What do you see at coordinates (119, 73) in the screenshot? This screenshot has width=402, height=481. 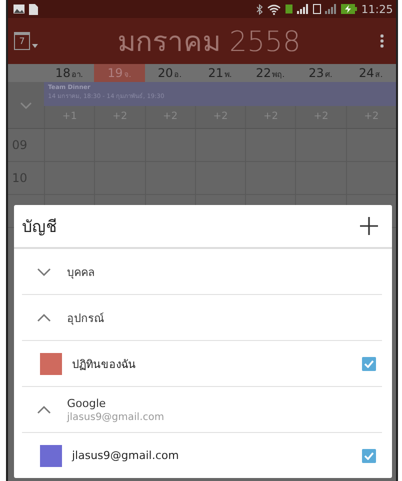 I see `day-header: 19 จ.` at bounding box center [119, 73].